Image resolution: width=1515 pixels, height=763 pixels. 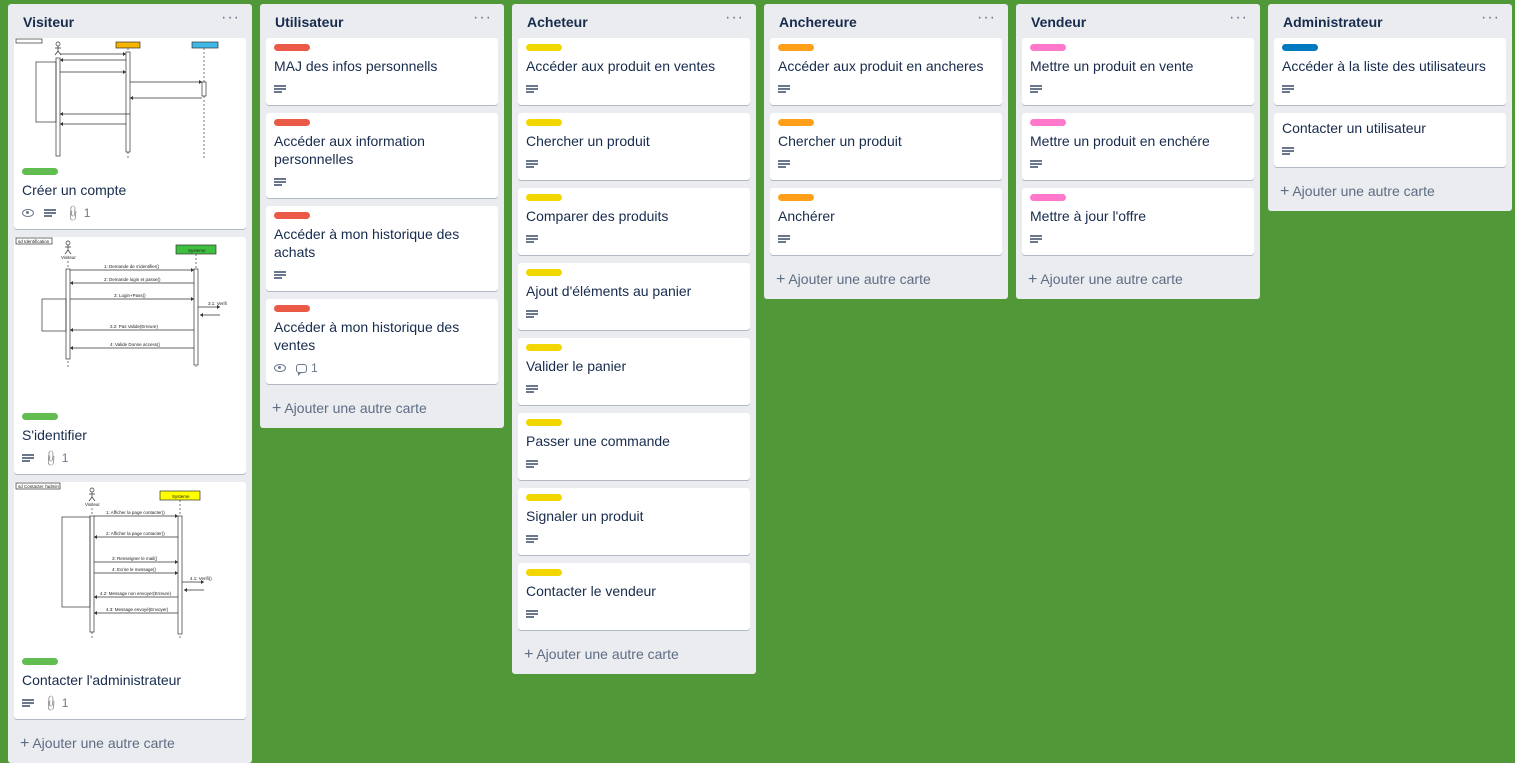 What do you see at coordinates (134, 326) in the screenshot?
I see `diagram-text: 3.2: Pas Valide(Erreure)` at bounding box center [134, 326].